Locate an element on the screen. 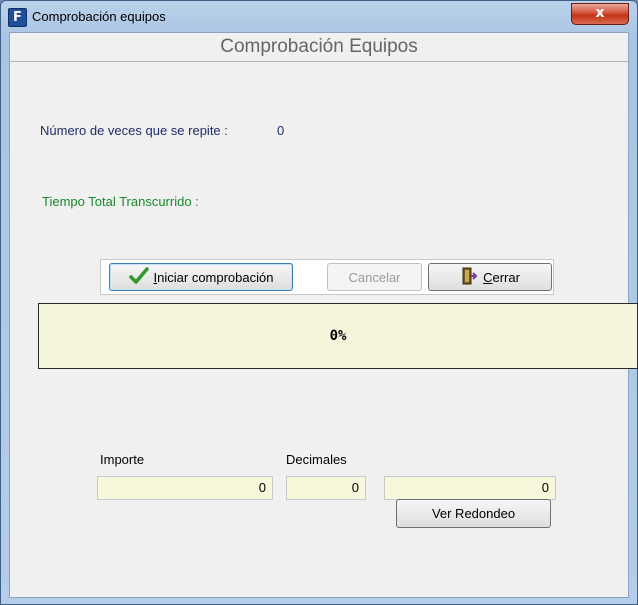 This screenshot has height=605, width=638. importe-label: Importe is located at coordinates (122, 459).